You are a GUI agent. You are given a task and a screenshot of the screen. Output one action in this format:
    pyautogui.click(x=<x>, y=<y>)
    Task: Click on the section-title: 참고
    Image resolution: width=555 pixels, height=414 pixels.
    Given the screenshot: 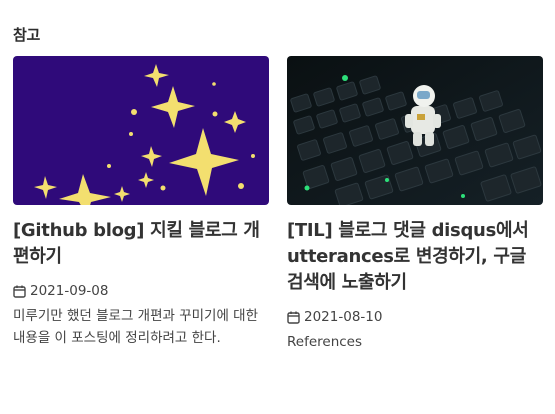 What is the action you would take?
    pyautogui.click(x=27, y=35)
    